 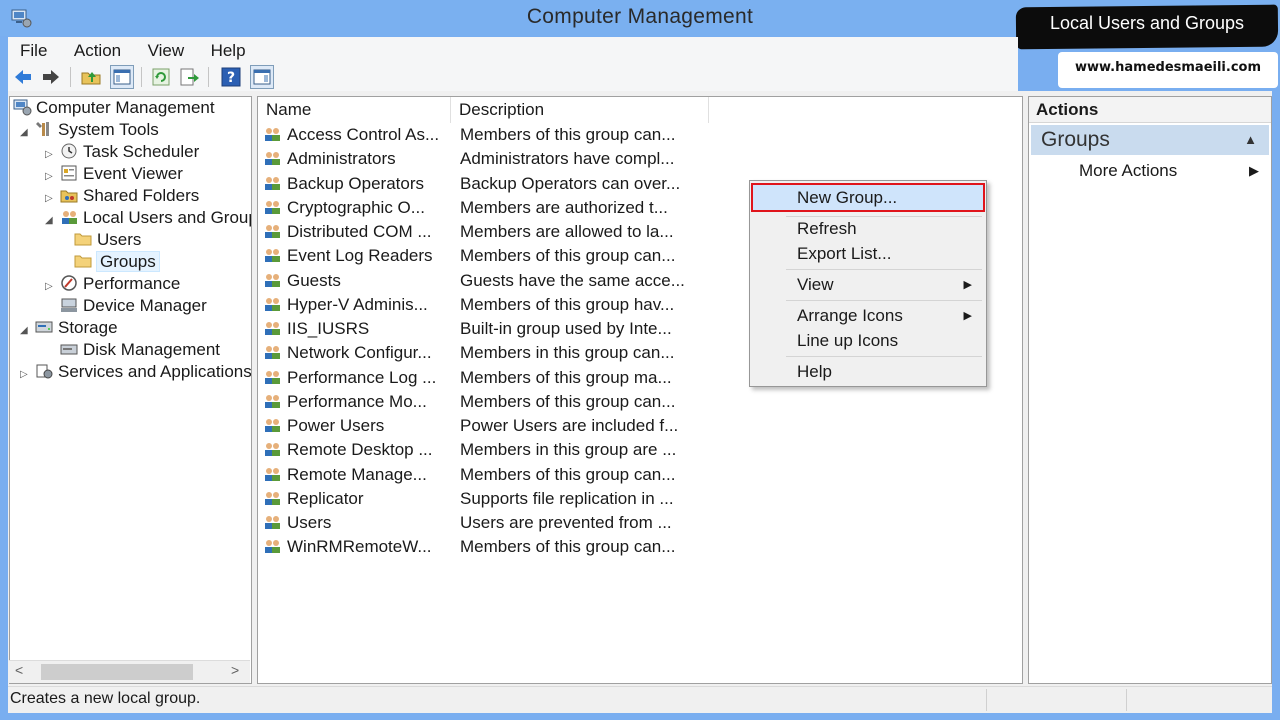 What do you see at coordinates (1169, 171) in the screenshot?
I see `more-actions-item: More Actions ▶` at bounding box center [1169, 171].